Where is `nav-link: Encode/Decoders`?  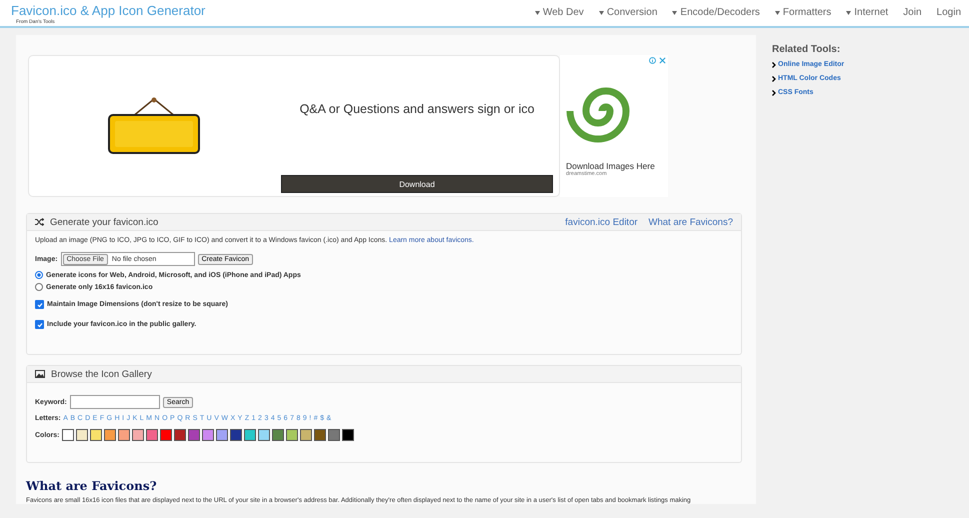 nav-link: Encode/Decoders is located at coordinates (716, 12).